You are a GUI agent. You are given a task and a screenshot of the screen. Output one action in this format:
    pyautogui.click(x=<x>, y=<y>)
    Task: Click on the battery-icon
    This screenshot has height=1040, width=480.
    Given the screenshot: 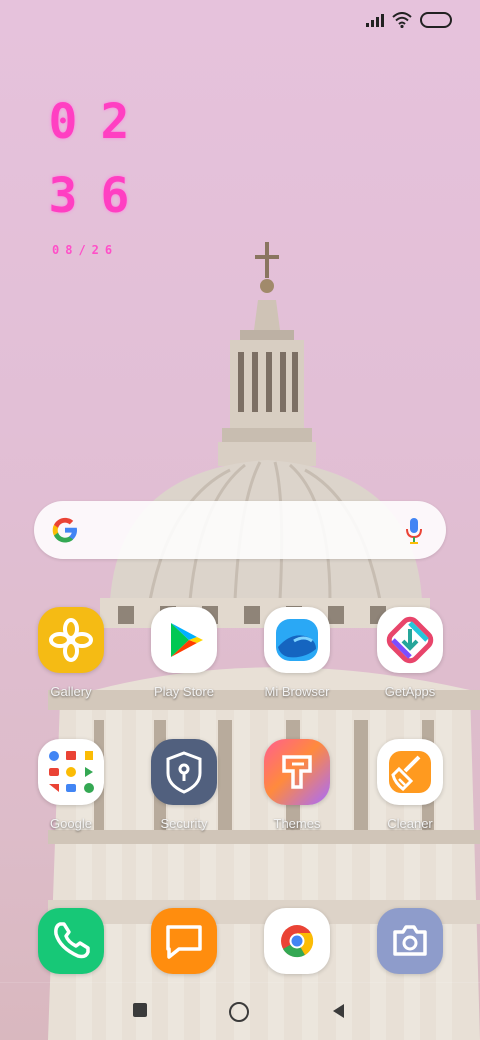 What is the action you would take?
    pyautogui.click(x=436, y=20)
    